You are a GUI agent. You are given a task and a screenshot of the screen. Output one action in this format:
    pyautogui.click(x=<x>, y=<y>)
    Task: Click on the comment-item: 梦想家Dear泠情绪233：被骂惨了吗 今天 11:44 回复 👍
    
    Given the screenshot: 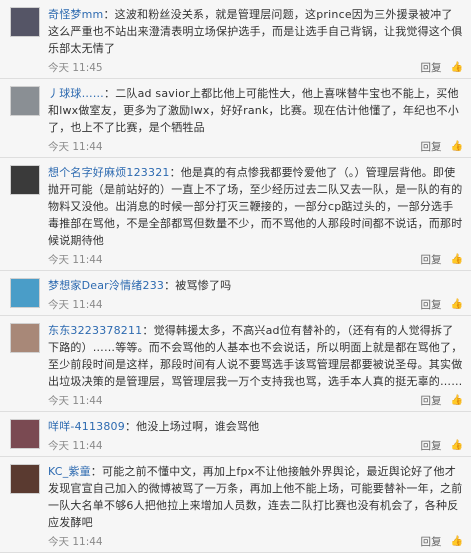 What is the action you would take?
    pyautogui.click(x=235, y=293)
    